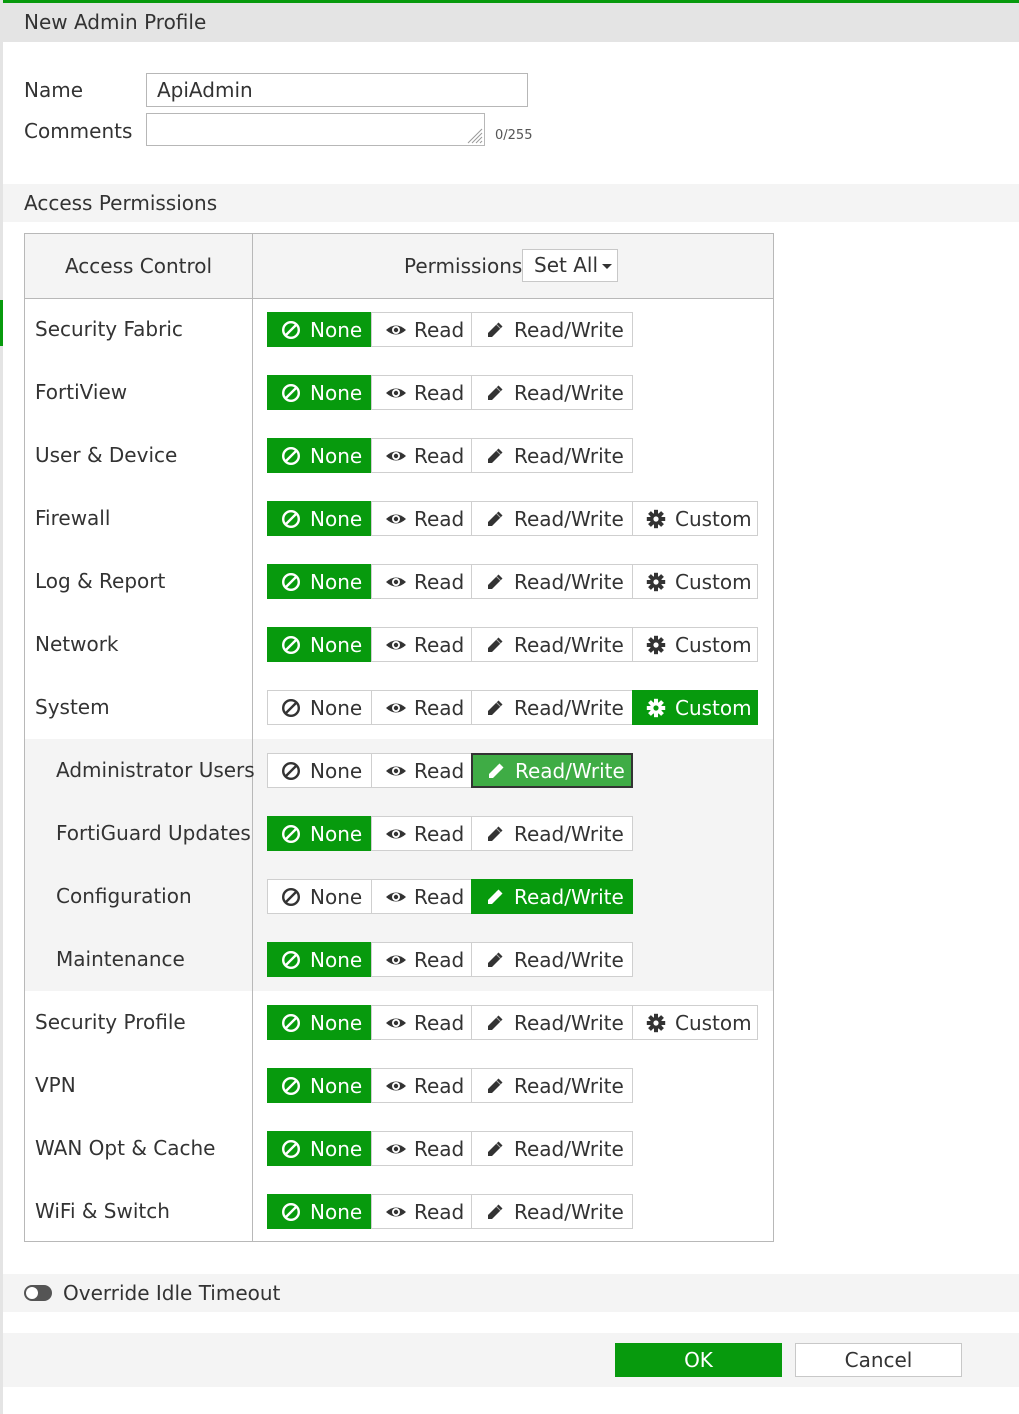  Describe the element at coordinates (38, 1293) in the screenshot. I see `override-idle-timeout-toggle` at that location.